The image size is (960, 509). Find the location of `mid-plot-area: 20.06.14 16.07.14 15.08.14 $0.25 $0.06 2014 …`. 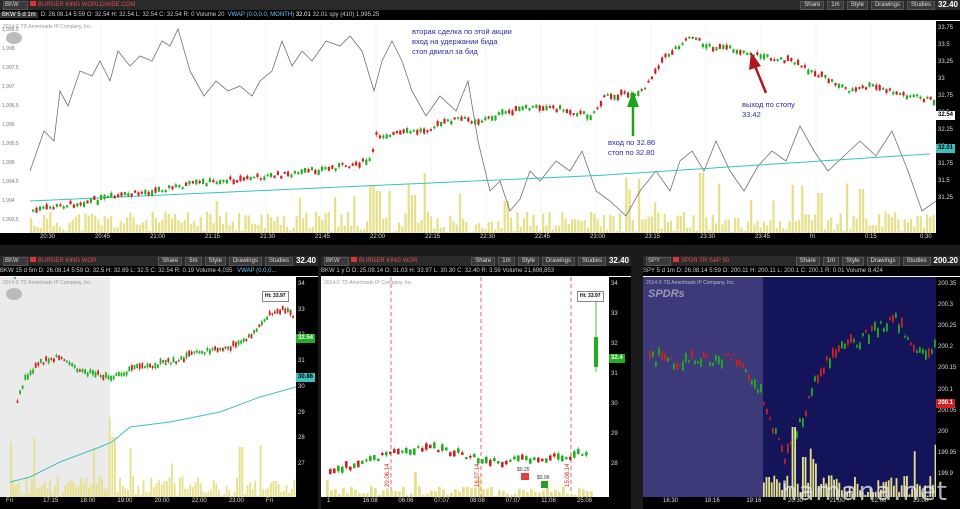

mid-plot-area: 20.06.14 16.07.14 15.08.14 $0.25 $0.06 2014 … is located at coordinates (465, 387).